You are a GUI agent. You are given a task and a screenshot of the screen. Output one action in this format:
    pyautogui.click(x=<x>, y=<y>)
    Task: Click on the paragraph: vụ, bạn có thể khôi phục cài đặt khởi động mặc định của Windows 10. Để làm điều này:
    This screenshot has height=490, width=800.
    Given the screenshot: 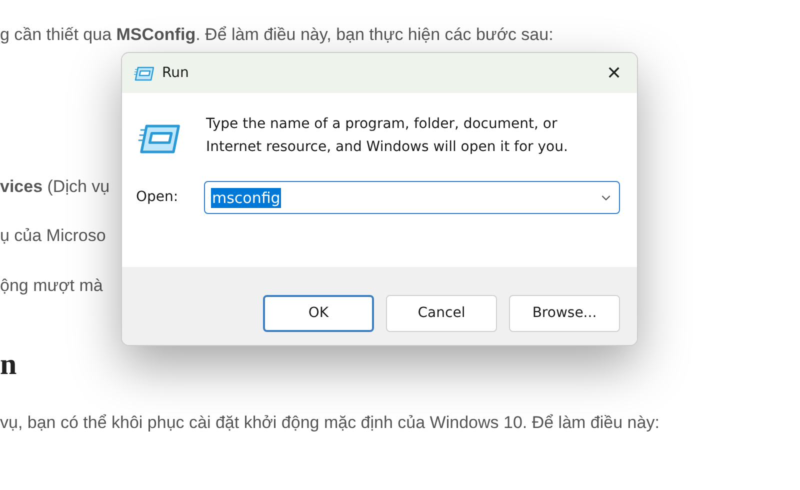 What is the action you would take?
    pyautogui.click(x=330, y=423)
    